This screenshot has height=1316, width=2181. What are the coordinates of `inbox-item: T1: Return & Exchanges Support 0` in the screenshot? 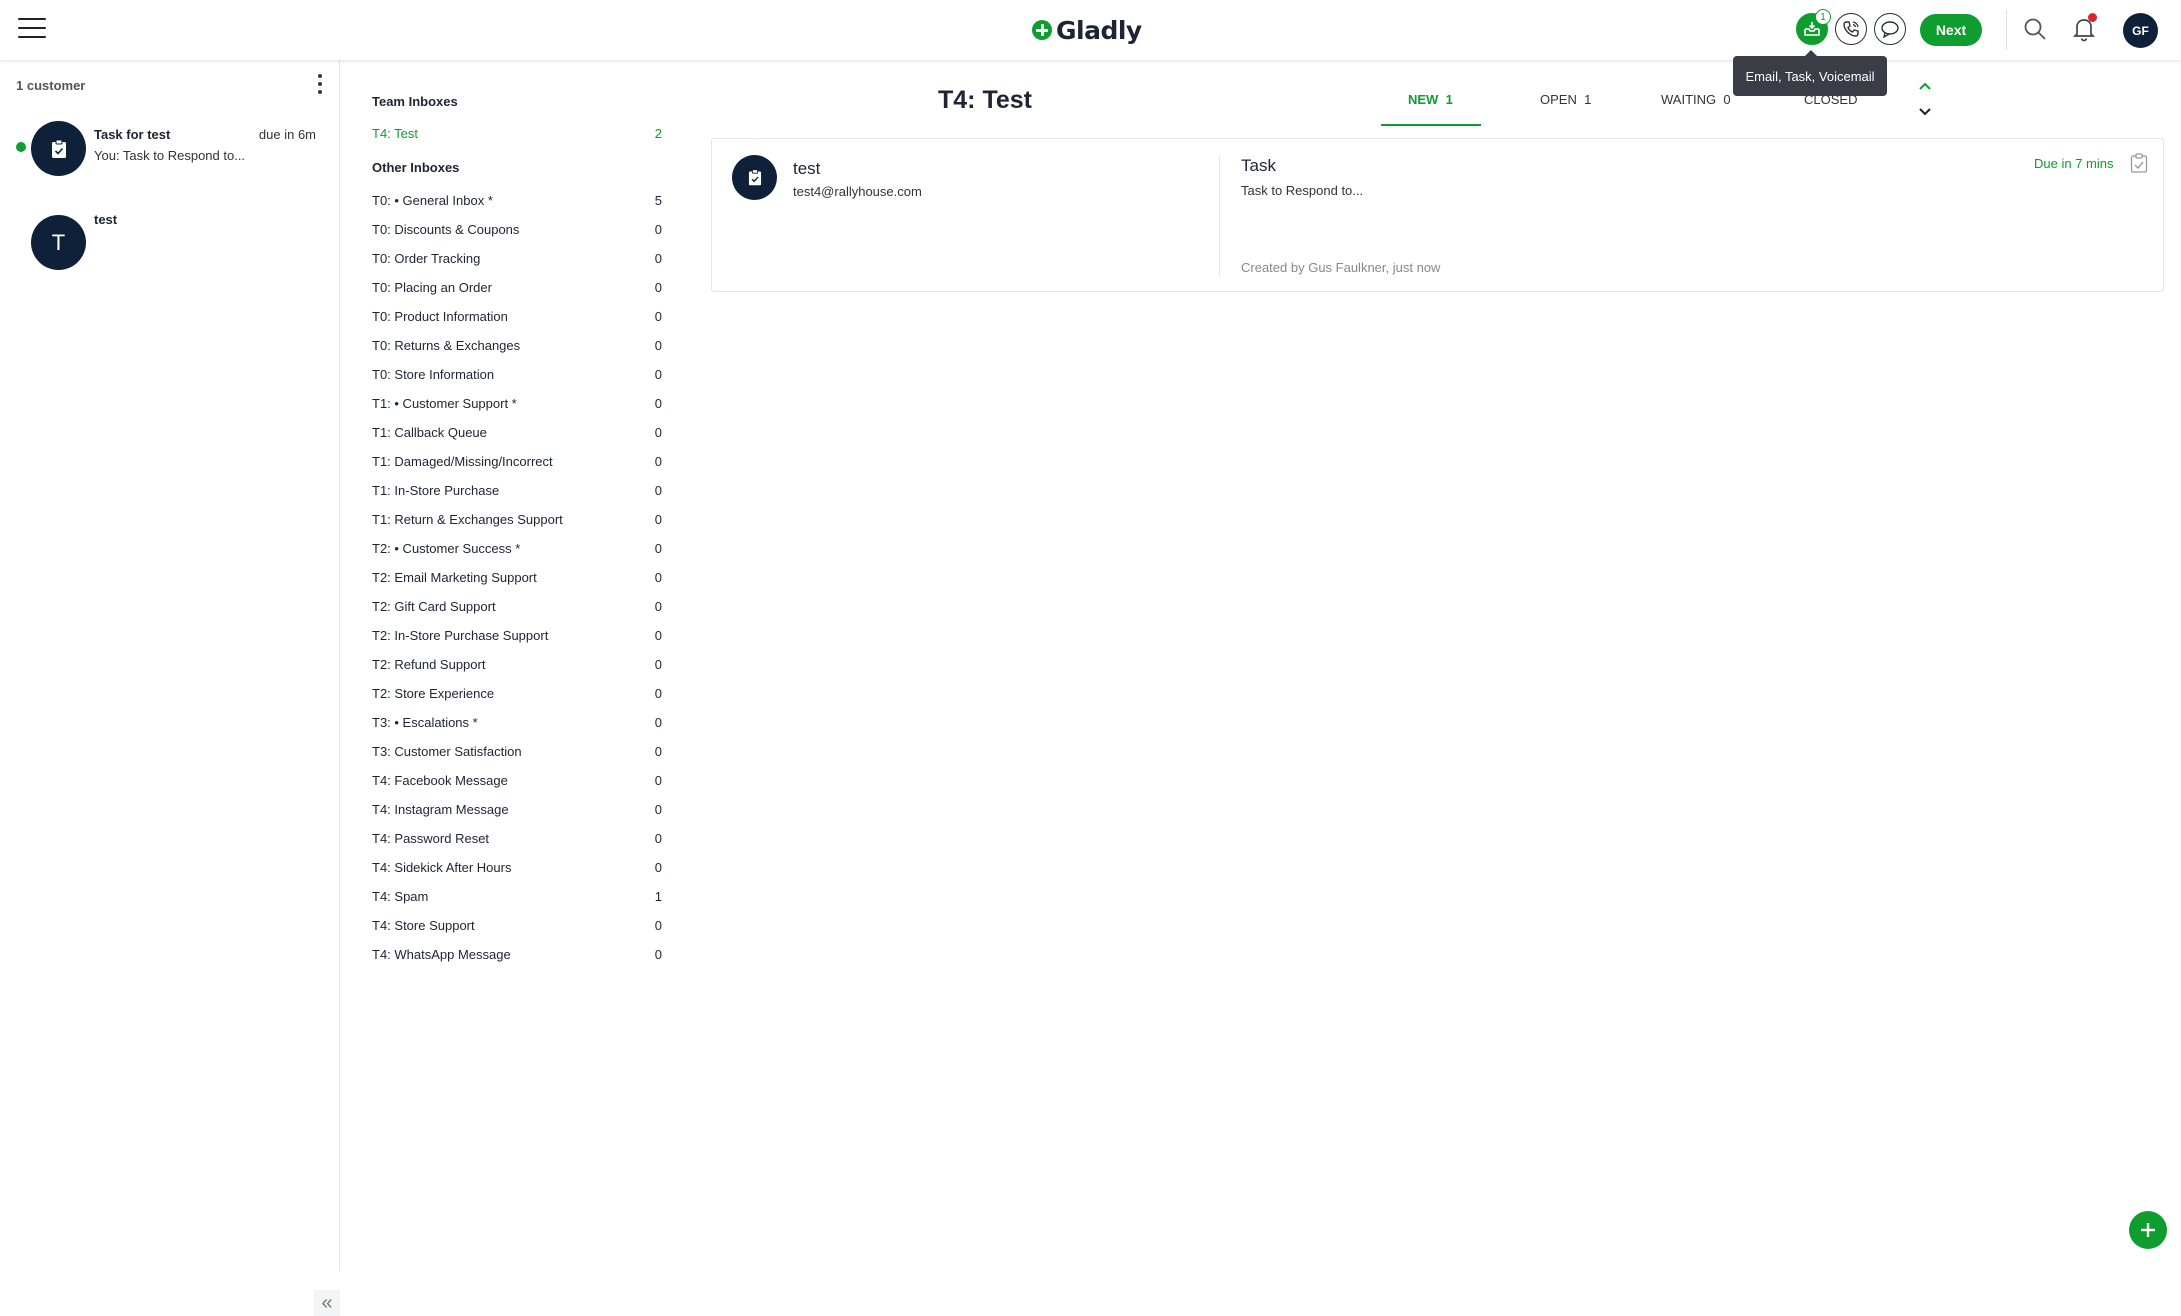 It's located at (517, 522).